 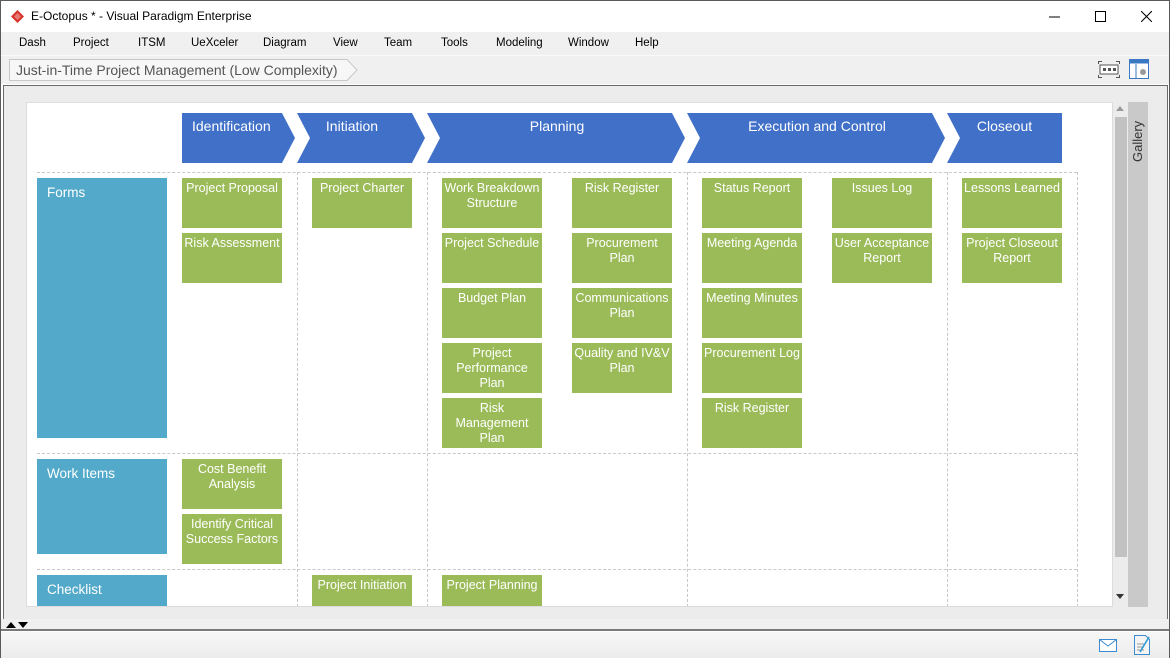 I want to click on fit-diagram-icon, so click(x=1109, y=69).